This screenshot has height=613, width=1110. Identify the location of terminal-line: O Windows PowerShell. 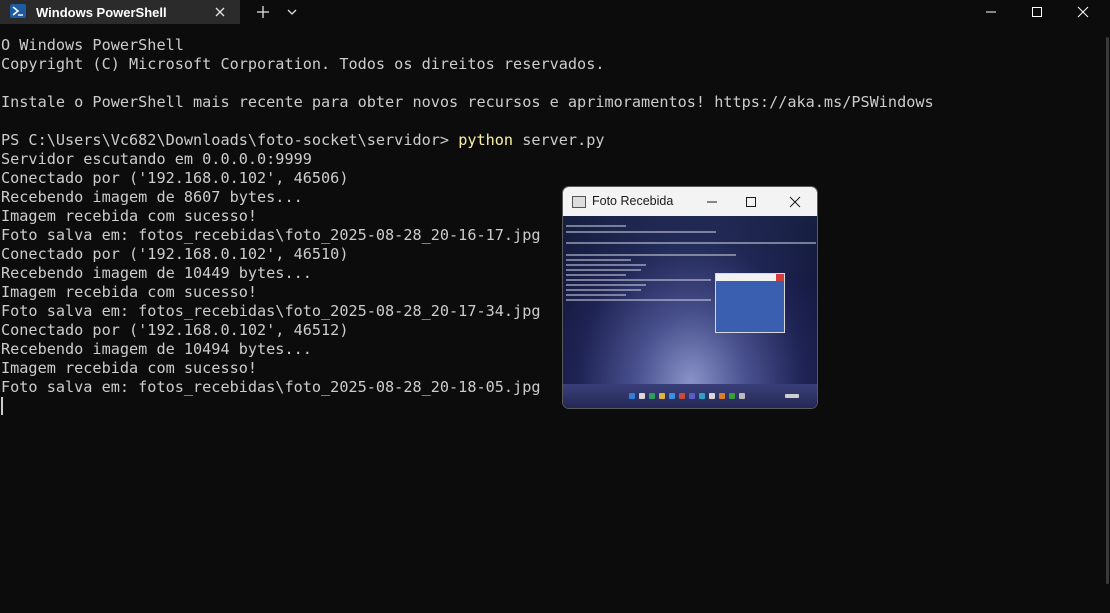
(92, 45).